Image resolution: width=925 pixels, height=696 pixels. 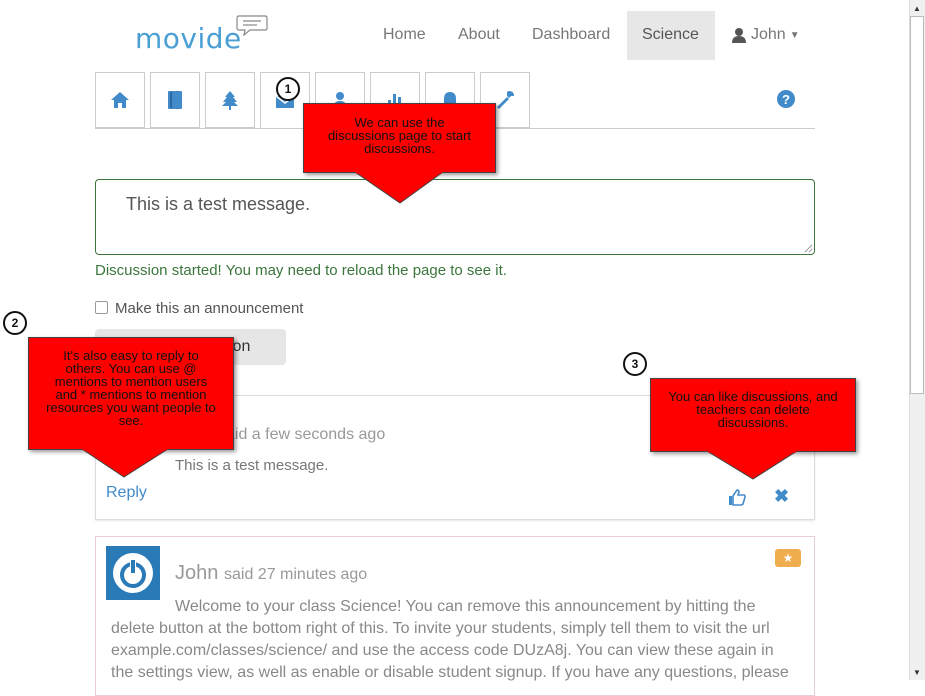 I want to click on tab-home, so click(x=120, y=100).